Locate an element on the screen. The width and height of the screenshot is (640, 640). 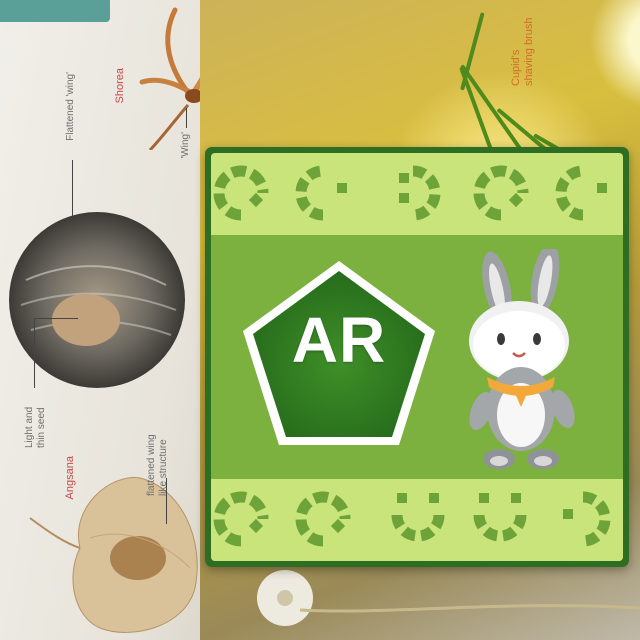
label-flattened-wing: Flattened 'wing' is located at coordinates (70, 106).